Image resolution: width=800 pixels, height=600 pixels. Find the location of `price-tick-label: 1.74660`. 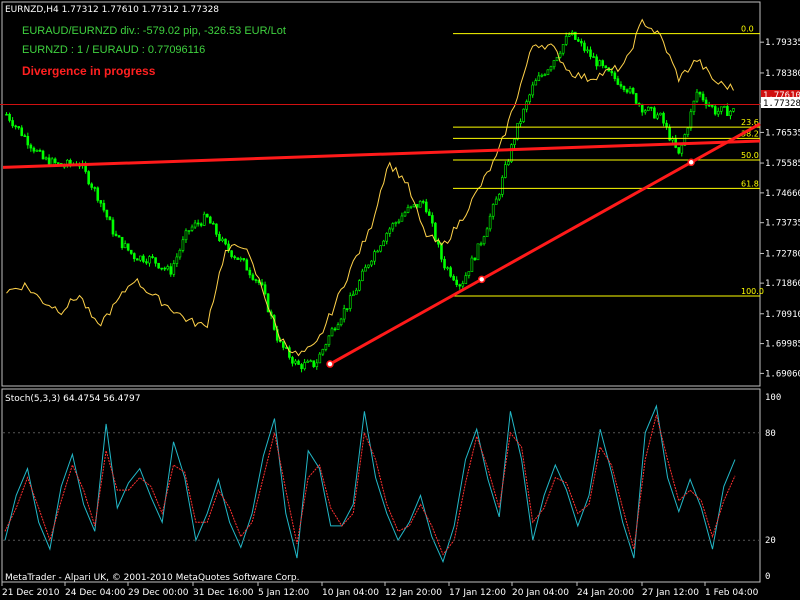

price-tick-label: 1.74660 is located at coordinates (782, 194).